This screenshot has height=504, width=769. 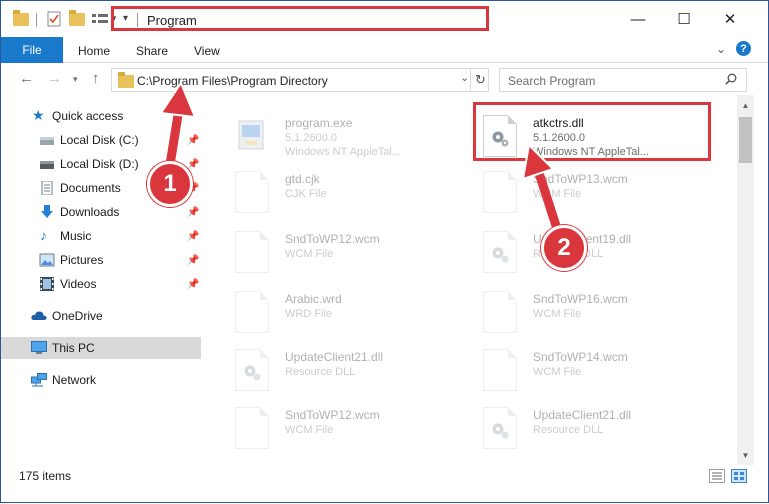 I want to click on step-badge-2: 2, so click(x=564, y=248).